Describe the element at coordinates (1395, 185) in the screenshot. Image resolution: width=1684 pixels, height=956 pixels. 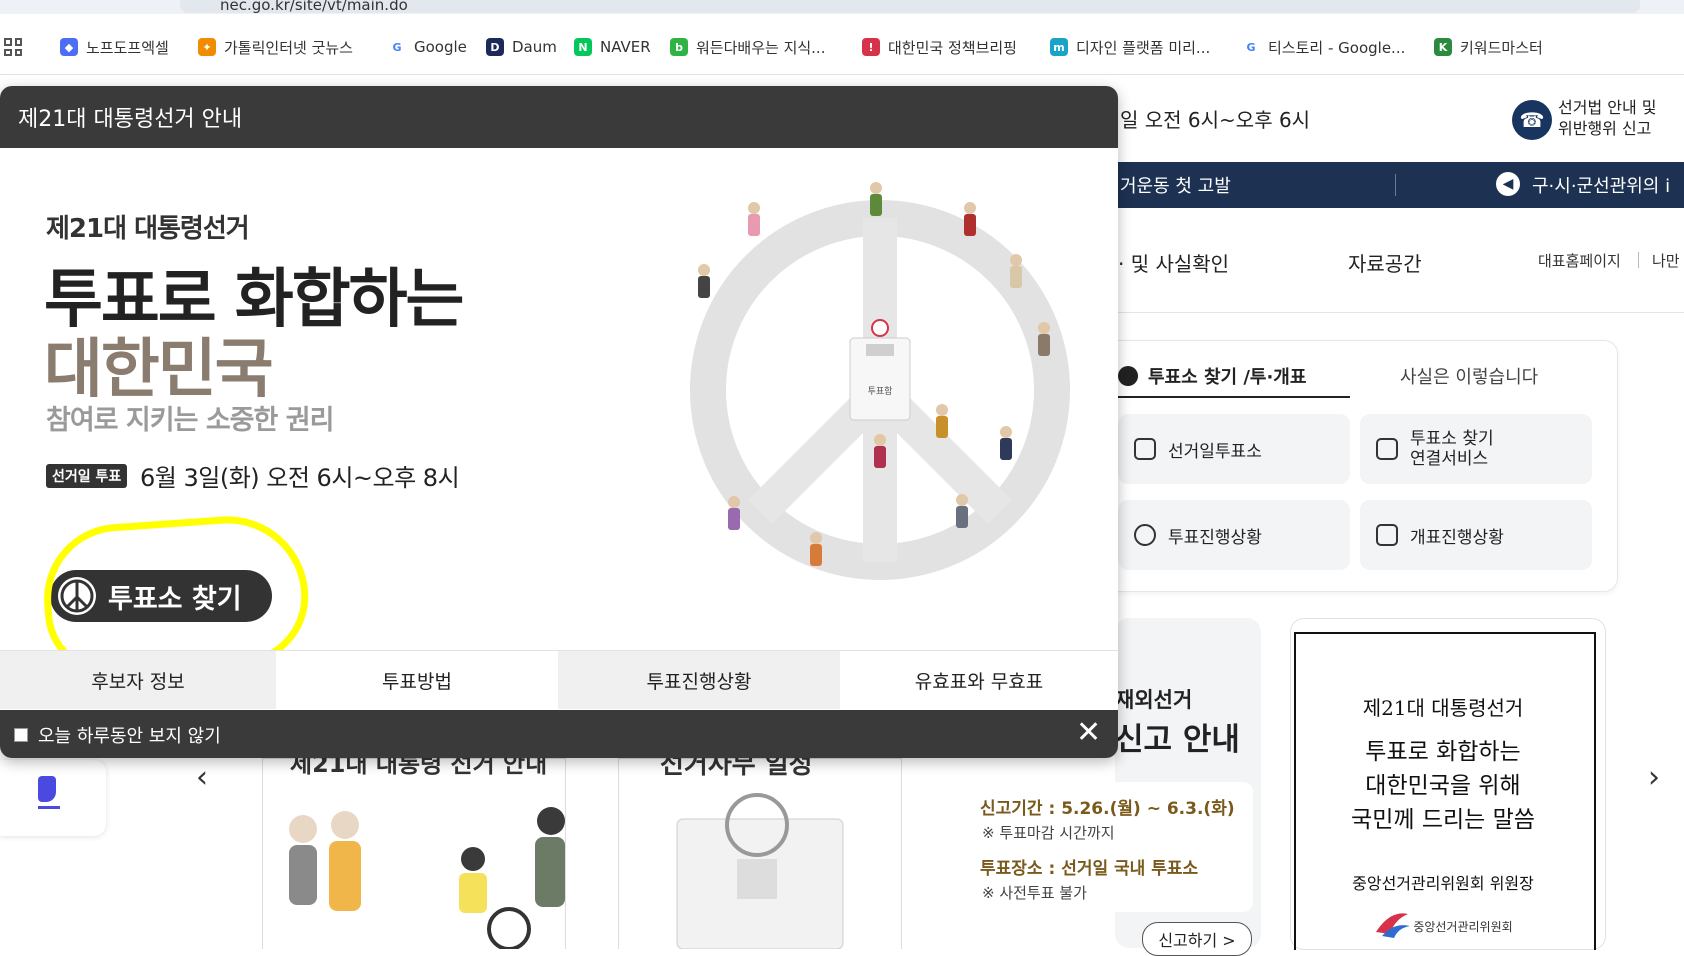
I see `notice-divider` at that location.